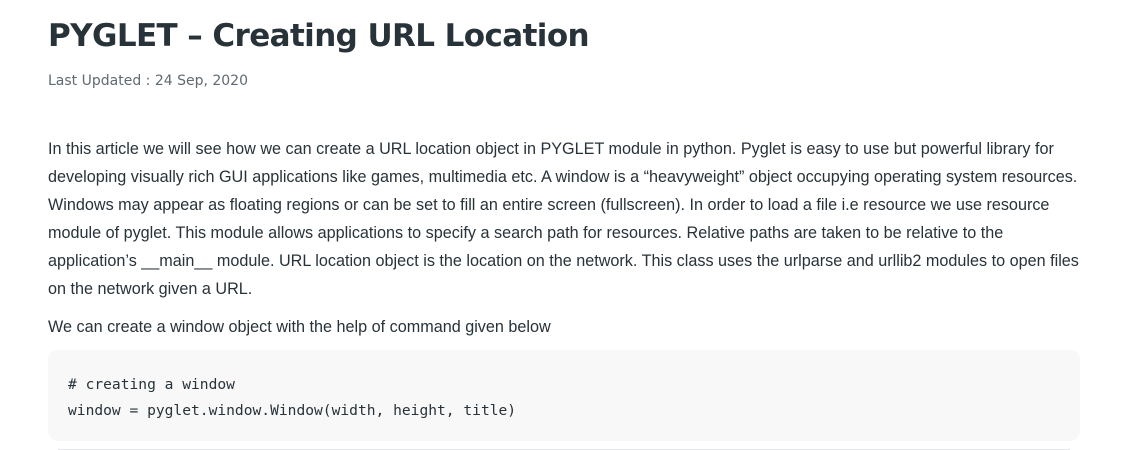 This screenshot has height=450, width=1135. Describe the element at coordinates (148, 81) in the screenshot. I see `last-updated-date: Last Updated : 24 Sep, 2020` at that location.